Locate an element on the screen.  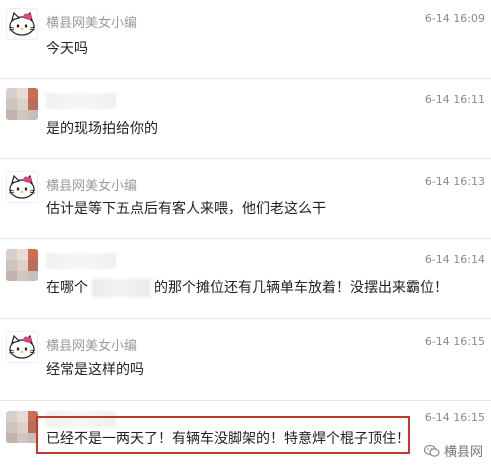
message-time: 6-14 16:11 is located at coordinates (454, 99).